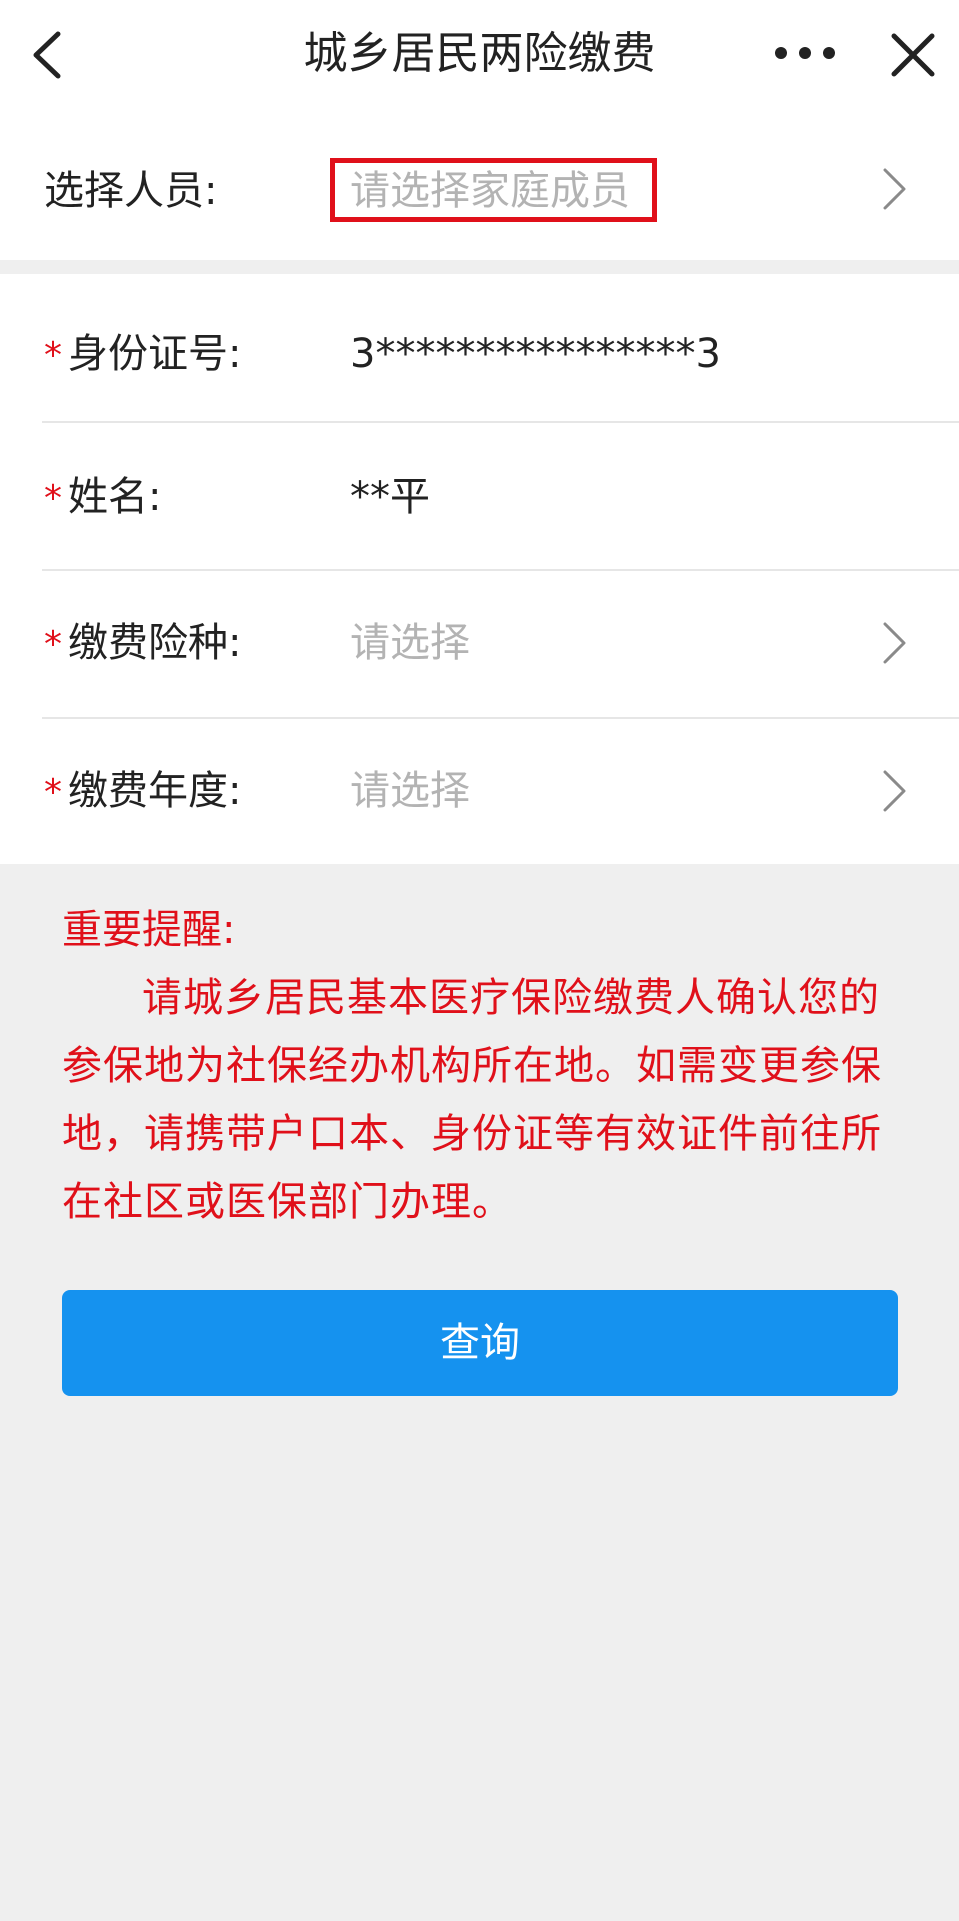 The height and width of the screenshot is (1921, 959). I want to click on name-row: * 姓名: **平, so click(479, 496).